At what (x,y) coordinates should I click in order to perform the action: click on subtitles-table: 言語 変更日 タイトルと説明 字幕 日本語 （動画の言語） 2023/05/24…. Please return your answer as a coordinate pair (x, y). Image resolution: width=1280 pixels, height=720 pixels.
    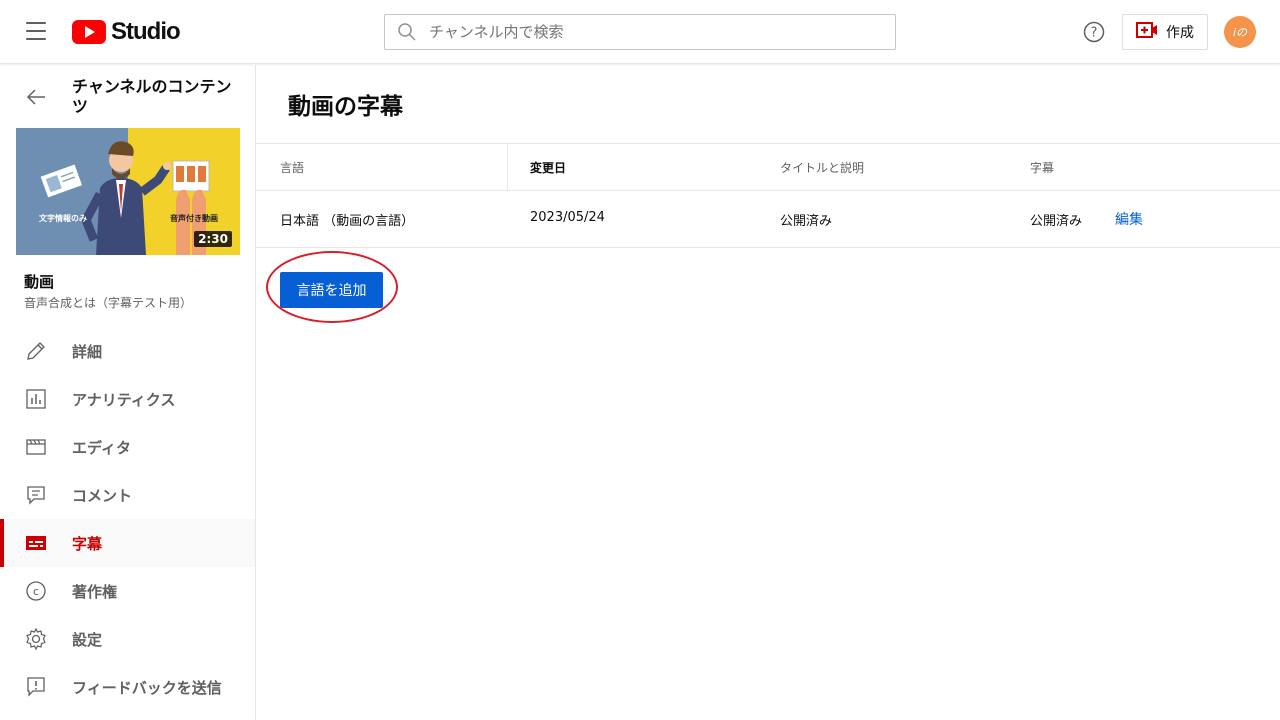
    Looking at the image, I should click on (768, 195).